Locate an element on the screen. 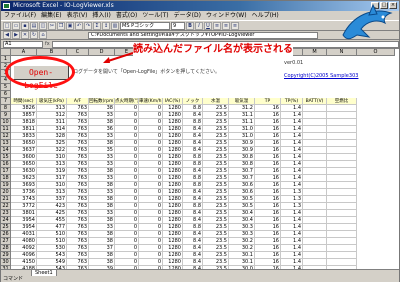 The height and width of the screenshot is (282, 400). table-cell: 325 is located at coordinates (52, 143).